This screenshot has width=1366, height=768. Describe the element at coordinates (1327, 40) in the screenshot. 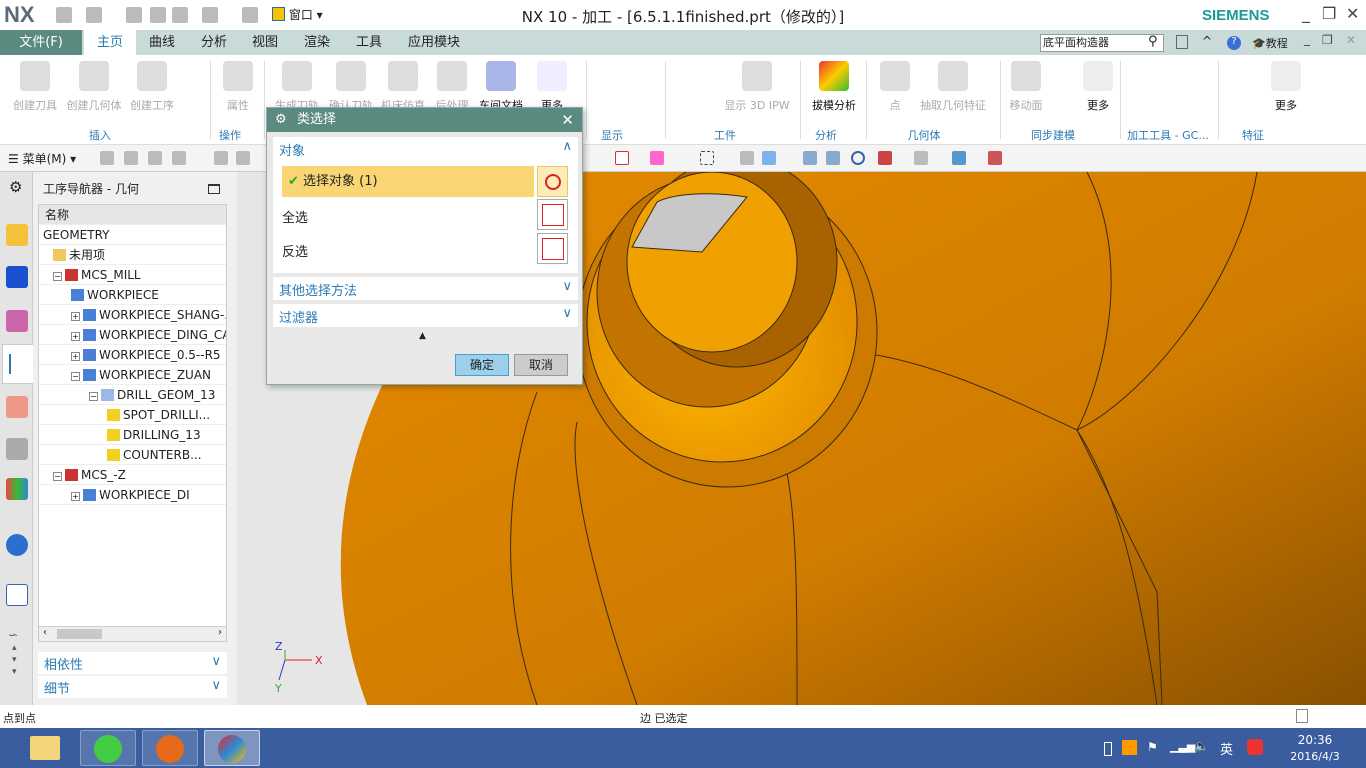

I see `doc-restore-button: ❐` at that location.